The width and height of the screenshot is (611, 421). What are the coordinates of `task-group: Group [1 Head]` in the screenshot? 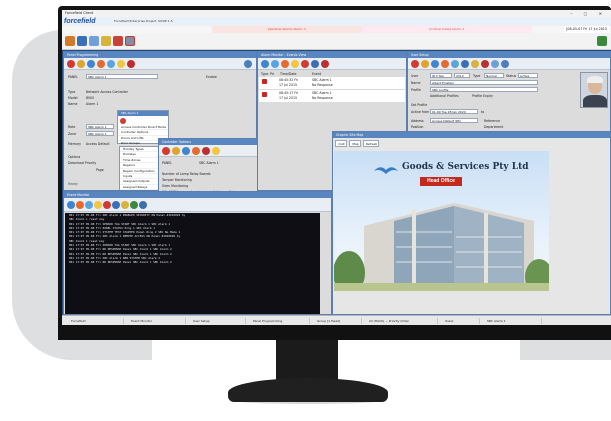 It's located at (337, 321).